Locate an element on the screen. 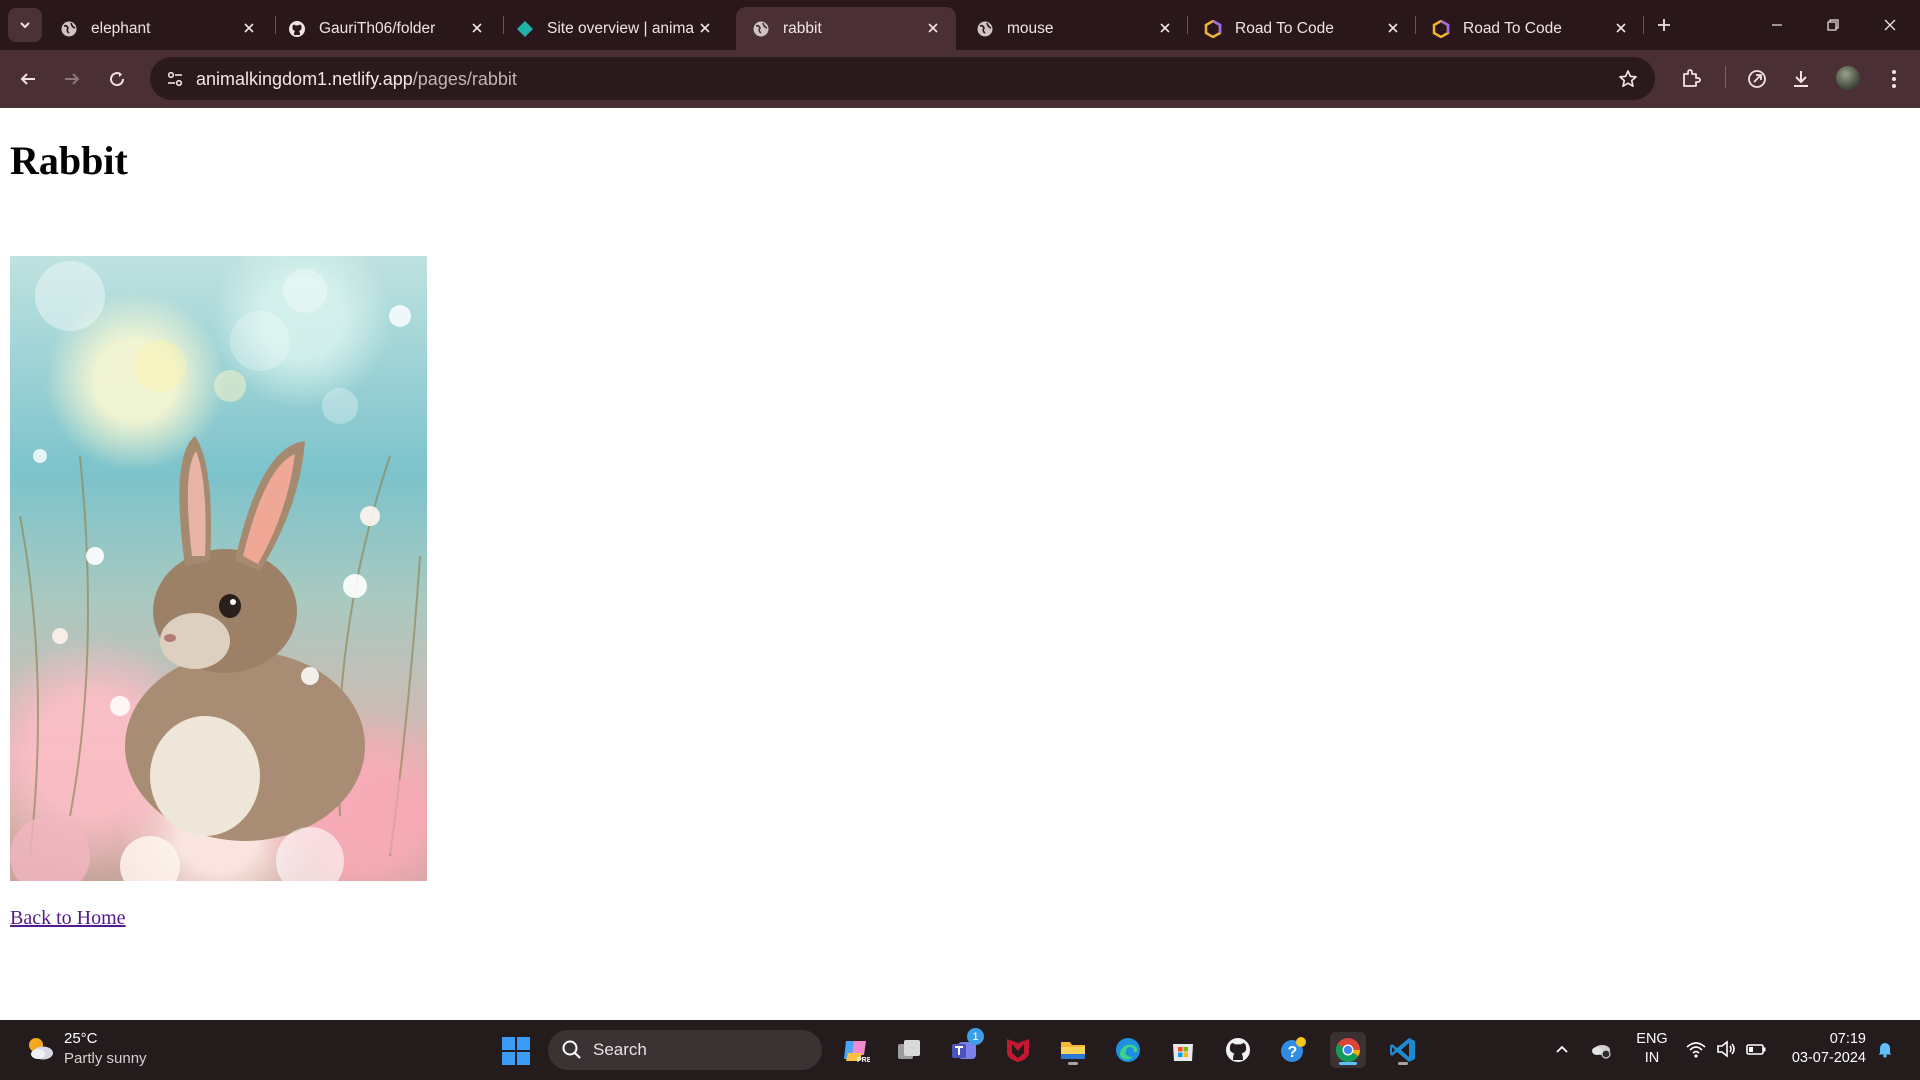  taskbar-search: Search is located at coordinates (685, 1050).